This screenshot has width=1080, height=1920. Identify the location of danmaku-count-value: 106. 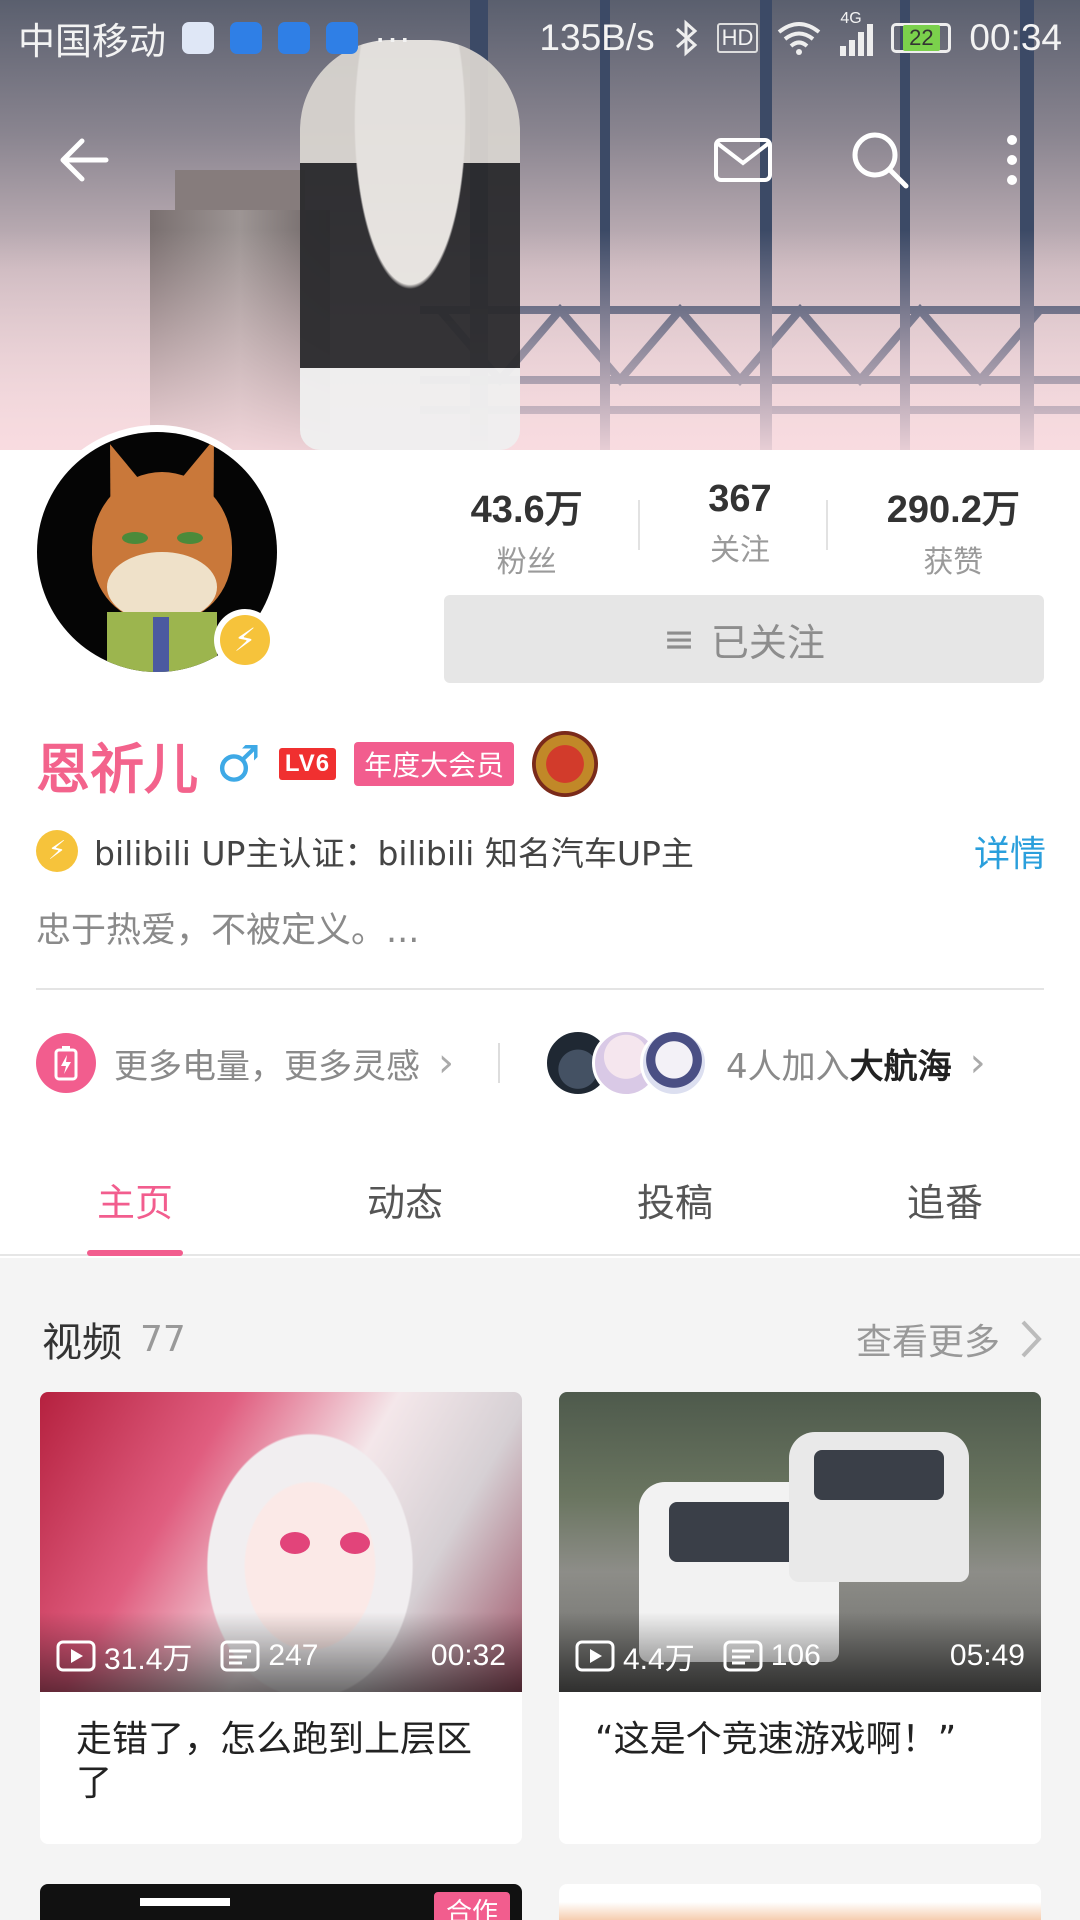
(795, 1655).